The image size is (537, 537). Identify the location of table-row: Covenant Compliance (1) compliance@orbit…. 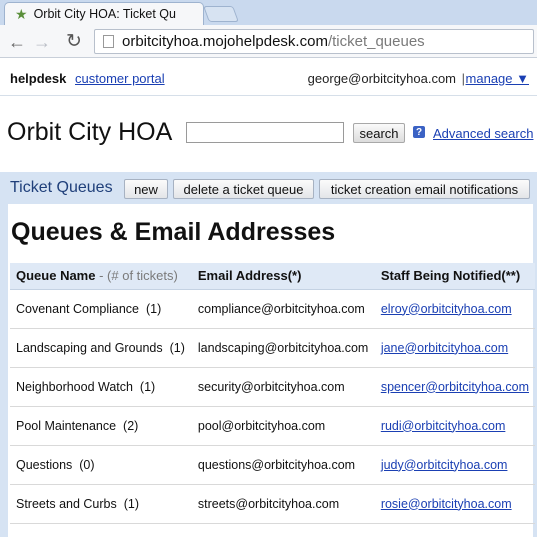
(272, 309).